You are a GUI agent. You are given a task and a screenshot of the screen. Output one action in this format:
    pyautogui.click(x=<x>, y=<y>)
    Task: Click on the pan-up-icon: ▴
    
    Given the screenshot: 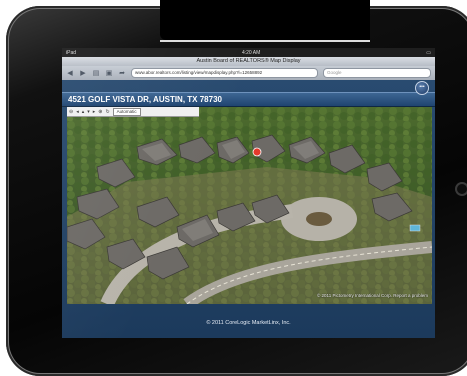 What is the action you would take?
    pyautogui.click(x=83, y=112)
    